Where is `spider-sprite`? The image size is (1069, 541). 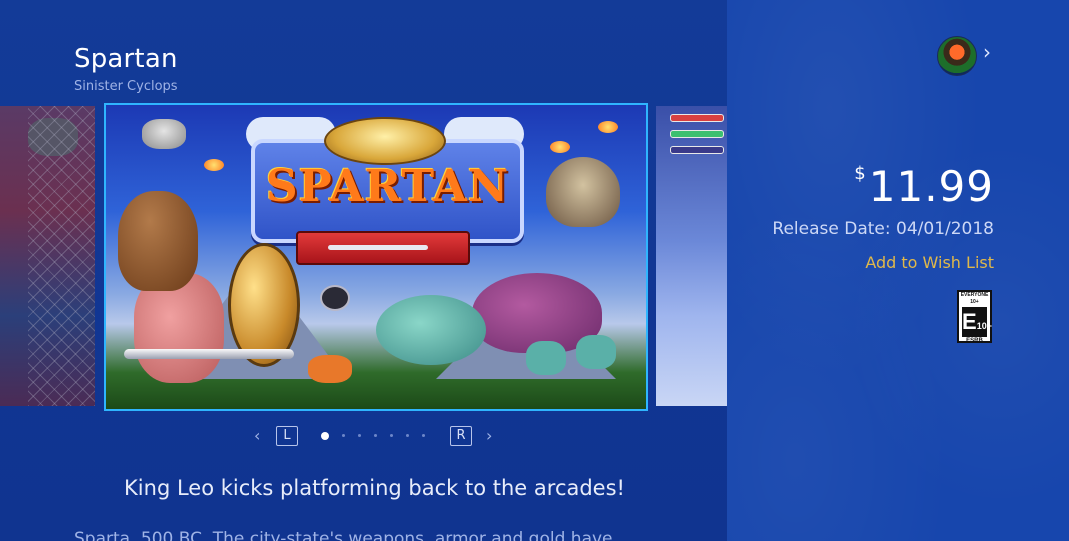 spider-sprite is located at coordinates (335, 298).